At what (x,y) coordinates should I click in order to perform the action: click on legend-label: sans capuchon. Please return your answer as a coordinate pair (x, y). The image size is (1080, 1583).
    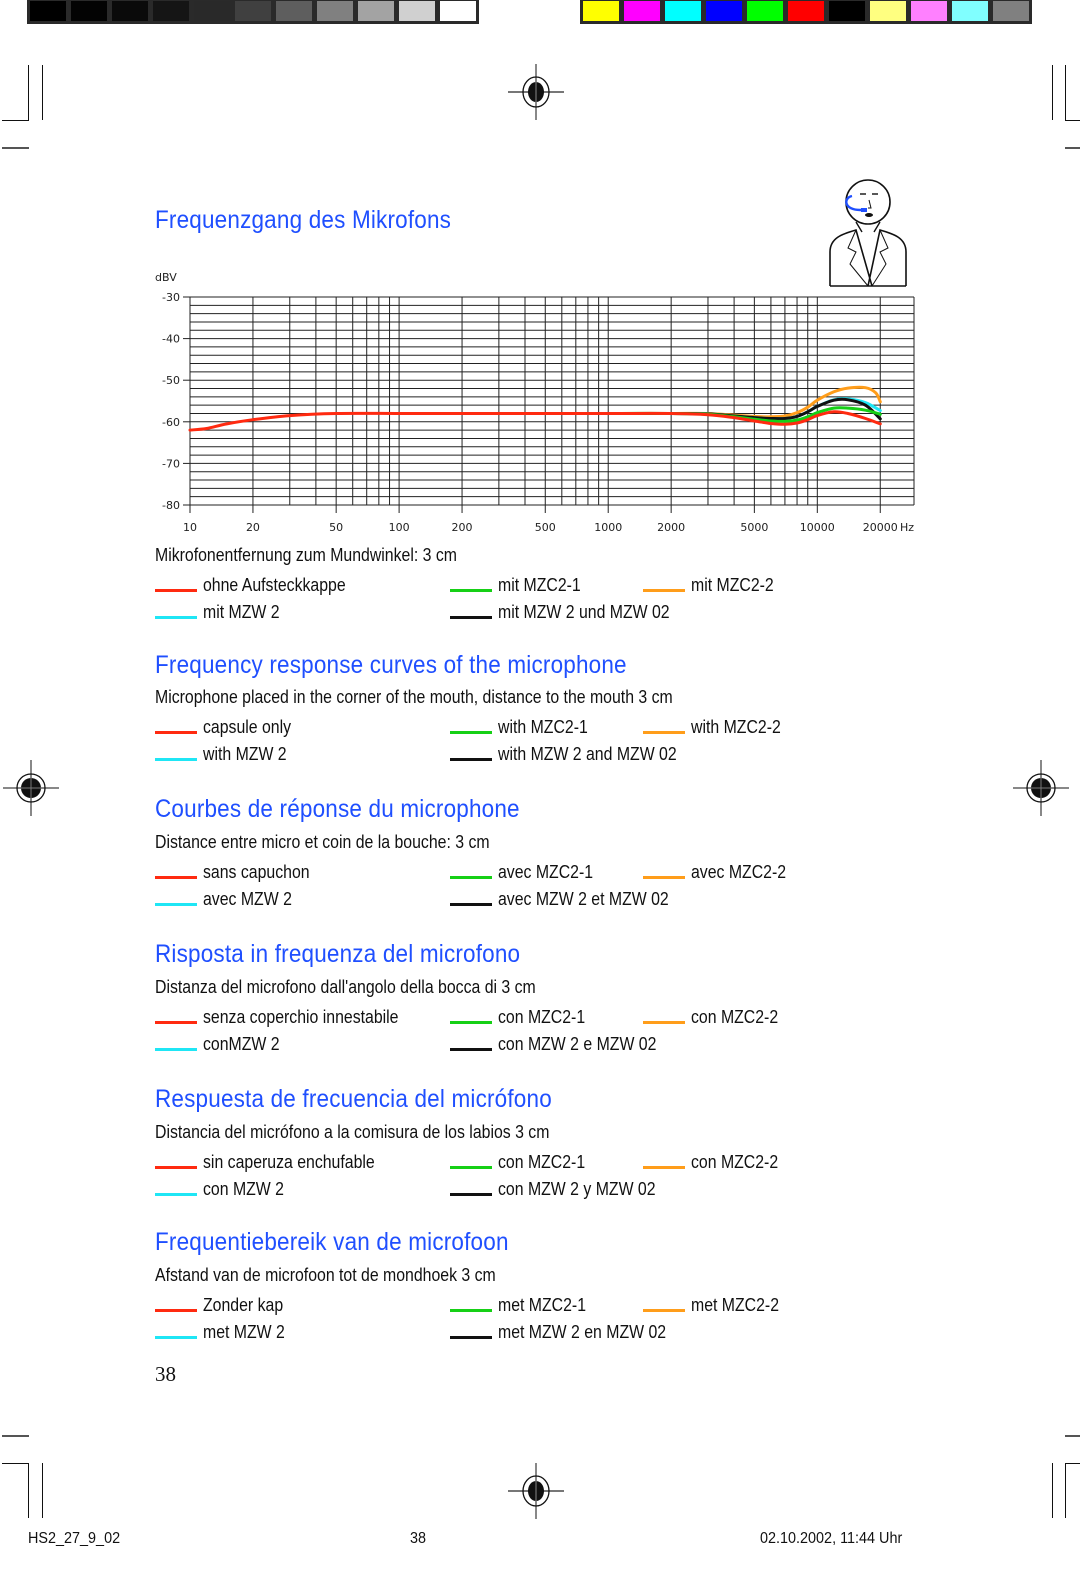
    Looking at the image, I should click on (256, 872).